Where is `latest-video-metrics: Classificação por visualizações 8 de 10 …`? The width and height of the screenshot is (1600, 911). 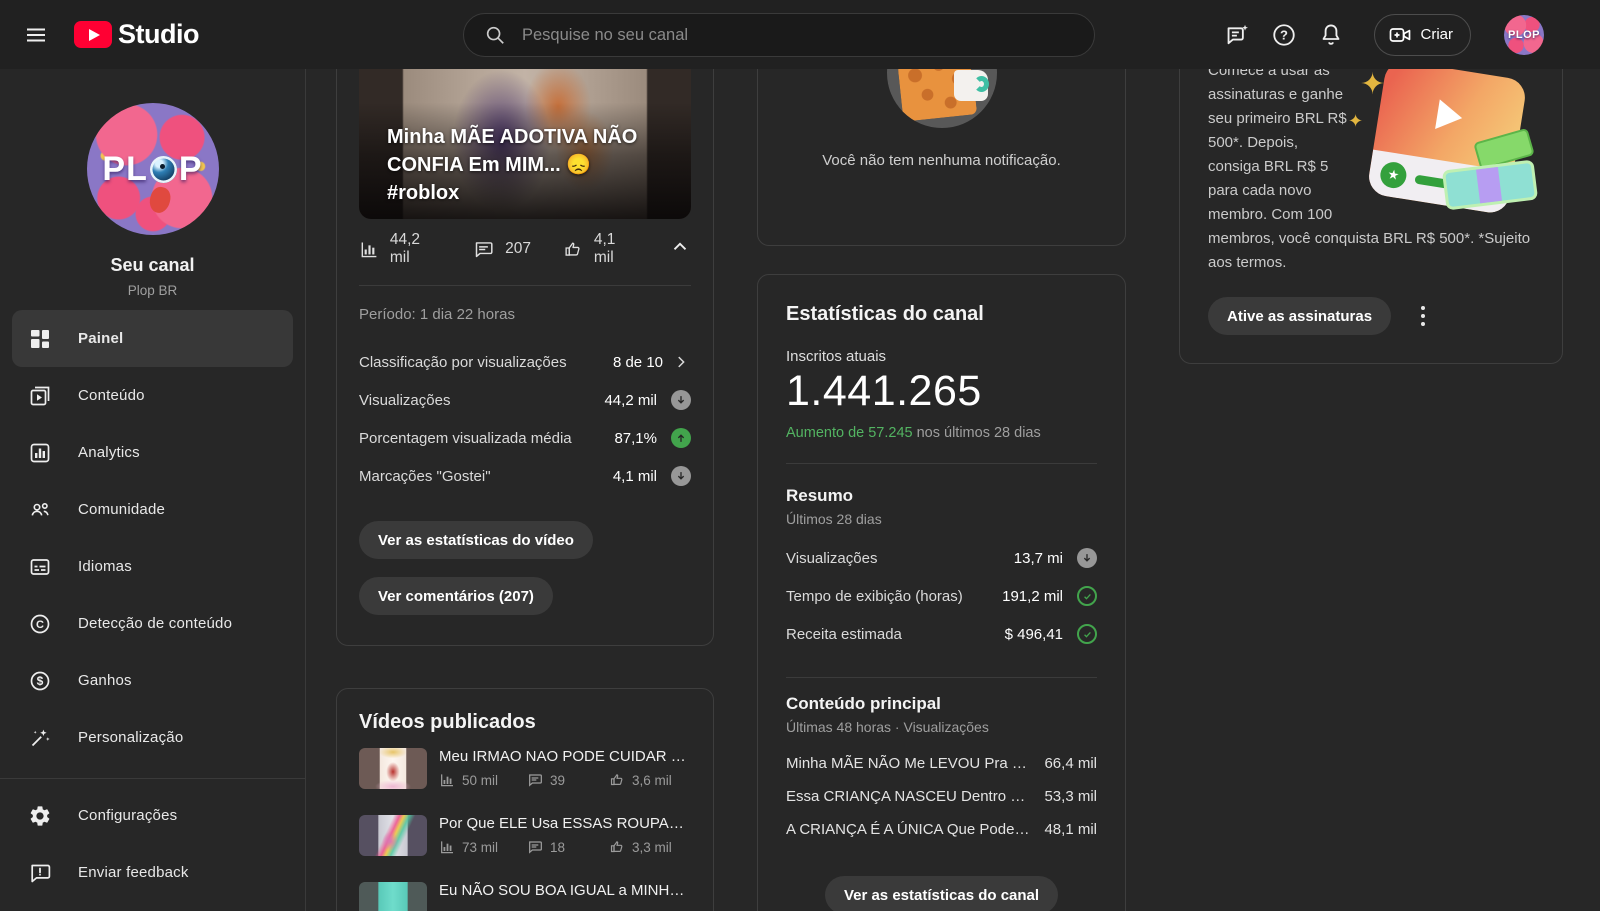
latest-video-metrics: Classificação por visualizações 8 de 10 … is located at coordinates (525, 419).